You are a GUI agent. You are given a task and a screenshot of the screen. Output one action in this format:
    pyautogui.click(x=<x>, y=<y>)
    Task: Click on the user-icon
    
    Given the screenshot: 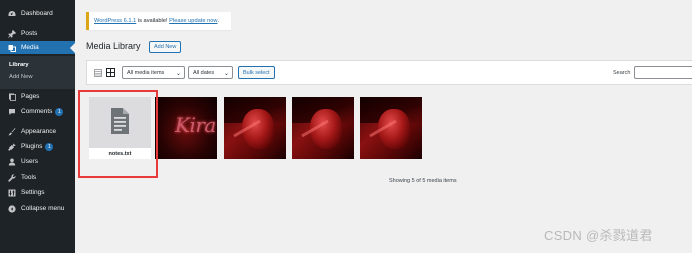 What is the action you would take?
    pyautogui.click(x=12, y=162)
    